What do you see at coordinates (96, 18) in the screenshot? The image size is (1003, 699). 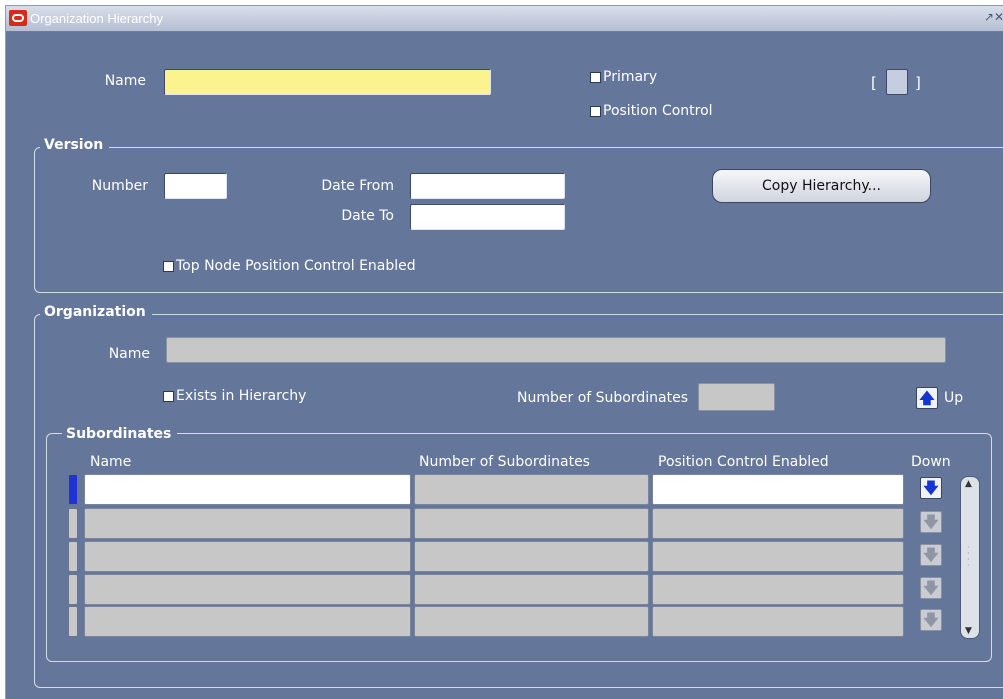 I see `window-title: Organization Hierarchy` at bounding box center [96, 18].